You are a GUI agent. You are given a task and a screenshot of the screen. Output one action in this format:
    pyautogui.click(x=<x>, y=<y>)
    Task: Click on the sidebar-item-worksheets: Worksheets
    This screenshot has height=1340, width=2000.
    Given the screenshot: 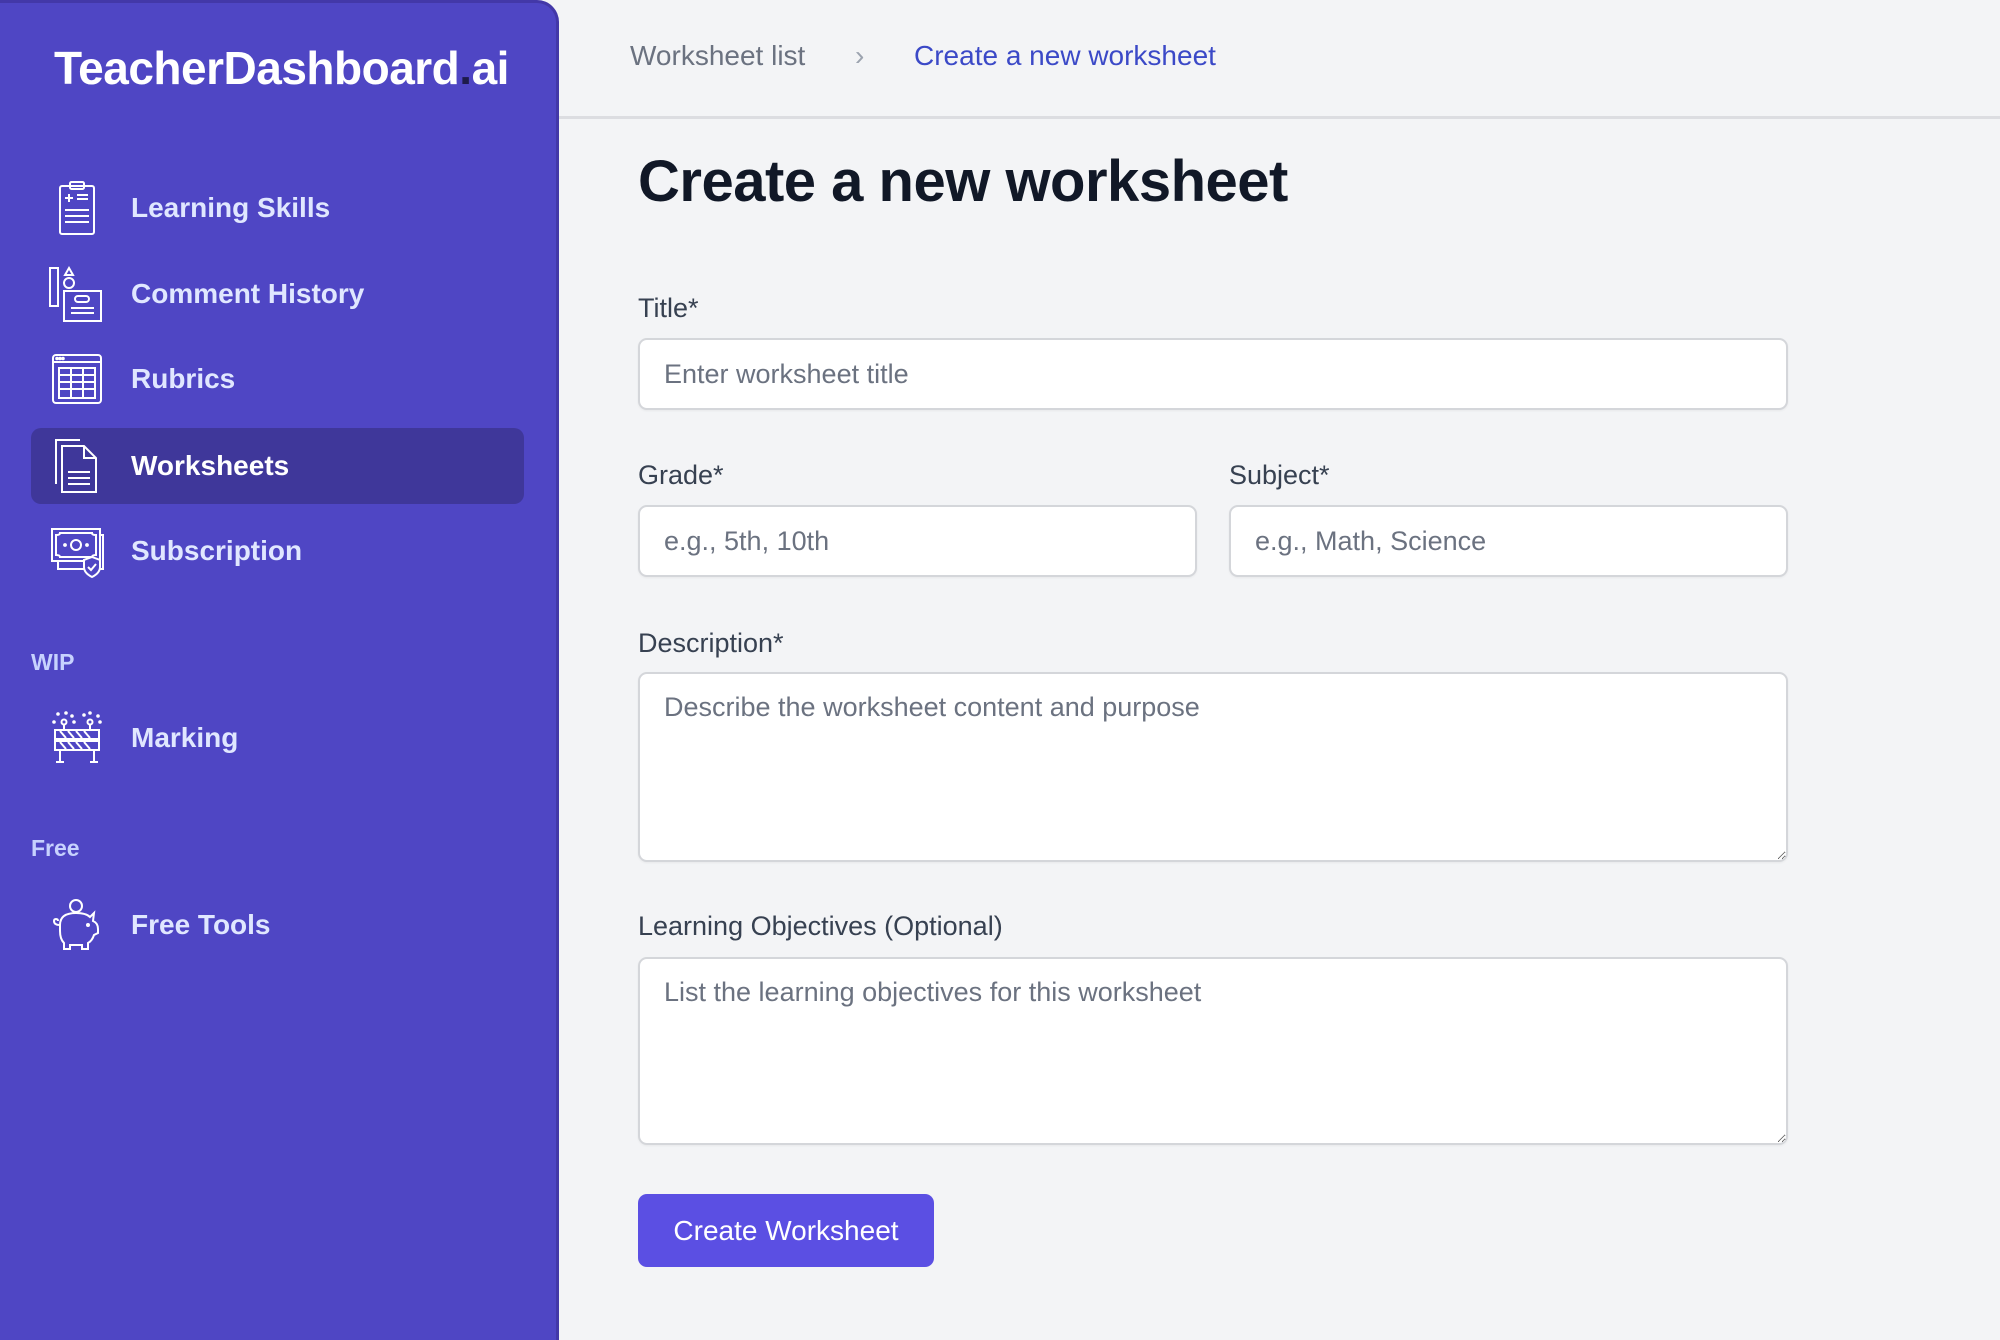 What is the action you would take?
    pyautogui.click(x=277, y=466)
    